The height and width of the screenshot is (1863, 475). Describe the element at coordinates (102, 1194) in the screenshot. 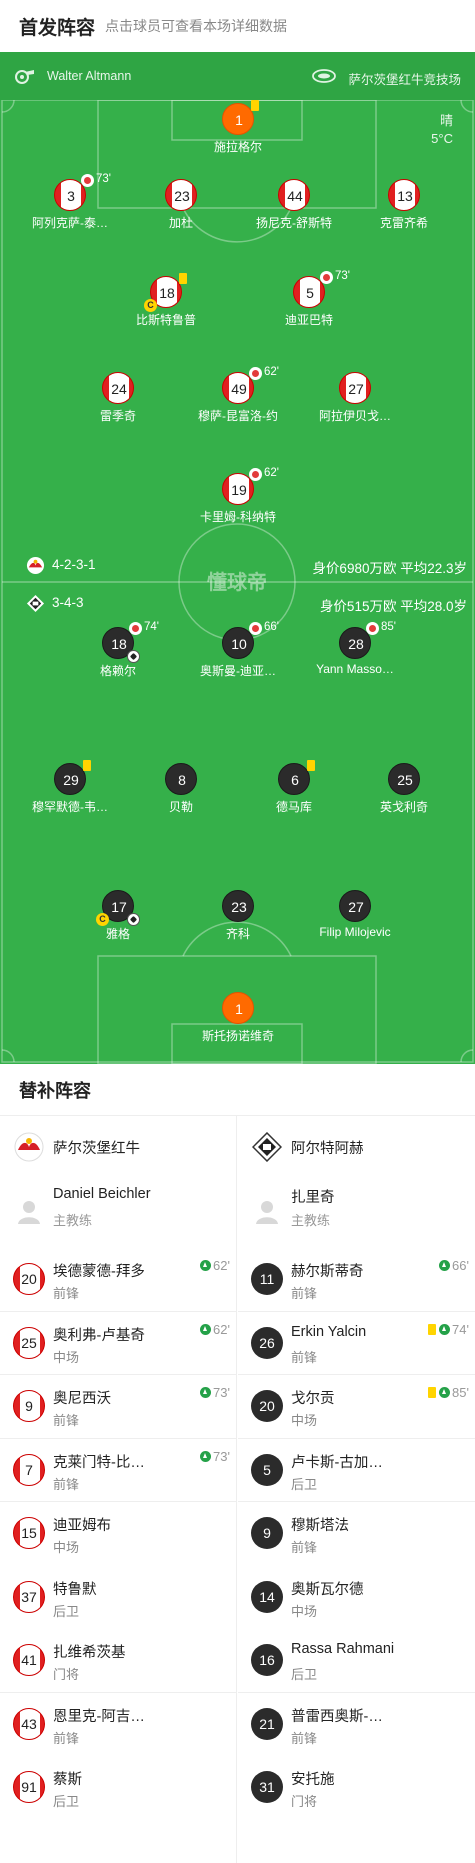

I see `coach-name: Daniel Beichler` at that location.